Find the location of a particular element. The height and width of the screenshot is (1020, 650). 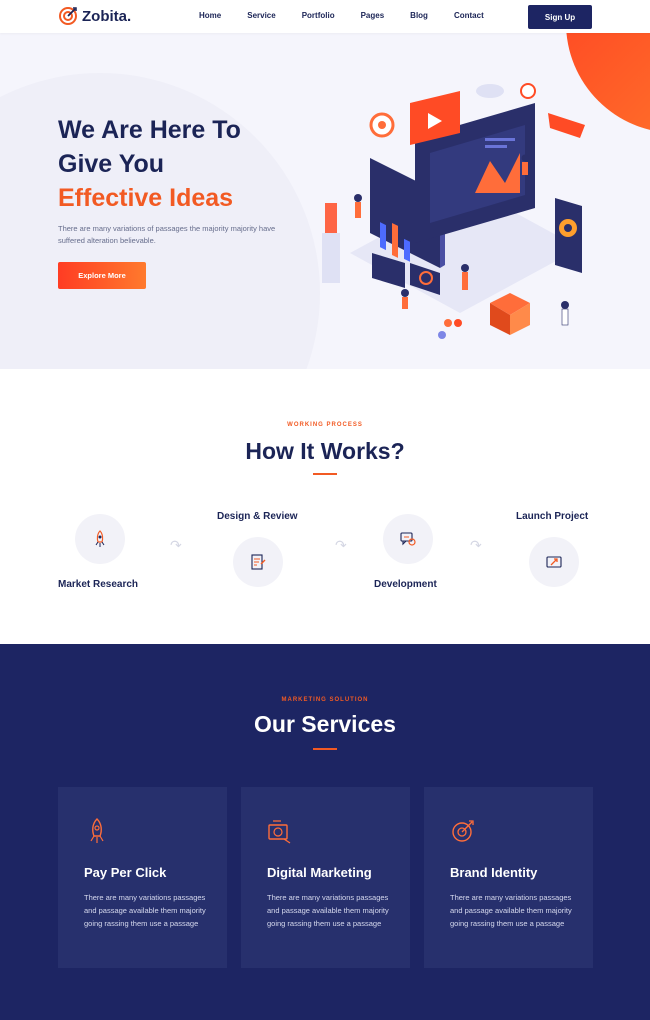

services-title-underline is located at coordinates (325, 749).